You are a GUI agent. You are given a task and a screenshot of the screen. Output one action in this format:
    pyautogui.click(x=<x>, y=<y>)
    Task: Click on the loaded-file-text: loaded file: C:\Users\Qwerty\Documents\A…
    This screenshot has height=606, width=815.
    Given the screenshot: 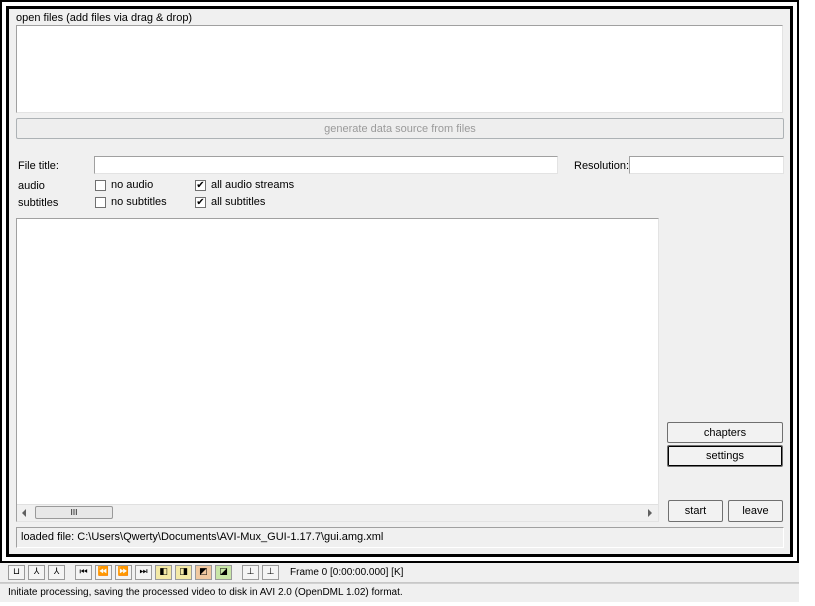 What is the action you would take?
    pyautogui.click(x=202, y=537)
    